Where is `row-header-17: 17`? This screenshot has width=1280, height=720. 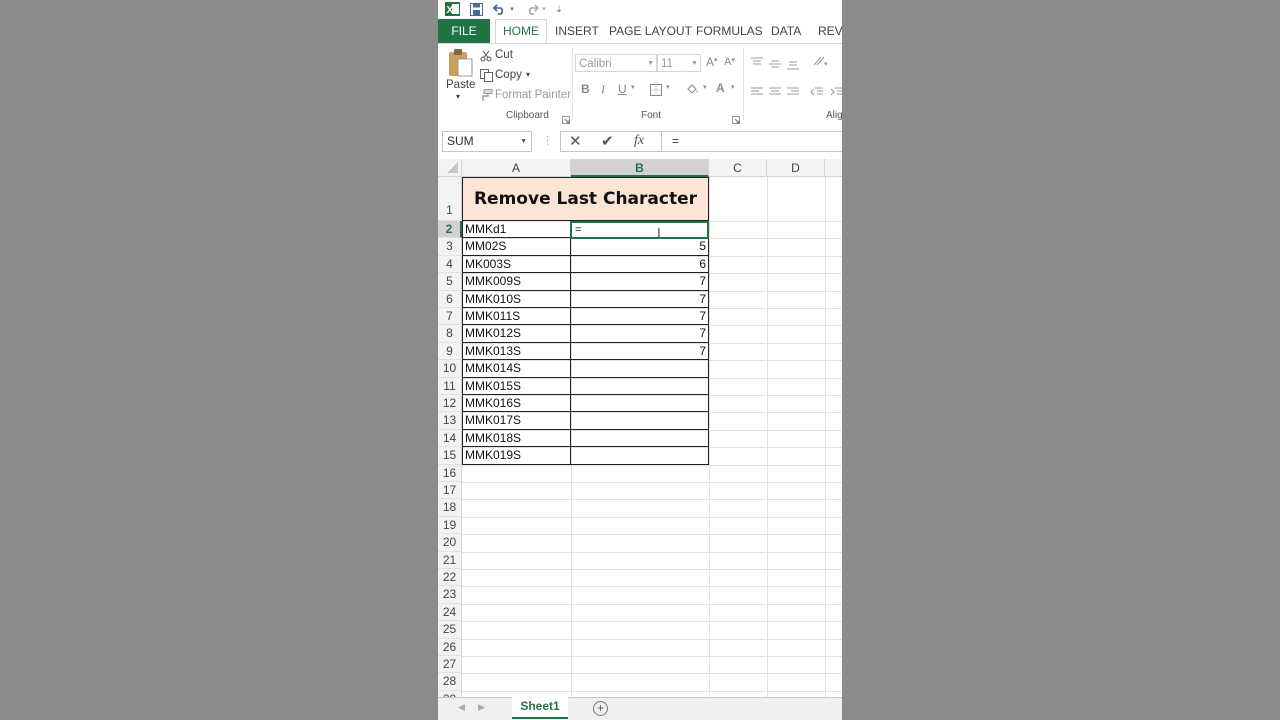 row-header-17: 17 is located at coordinates (450, 491).